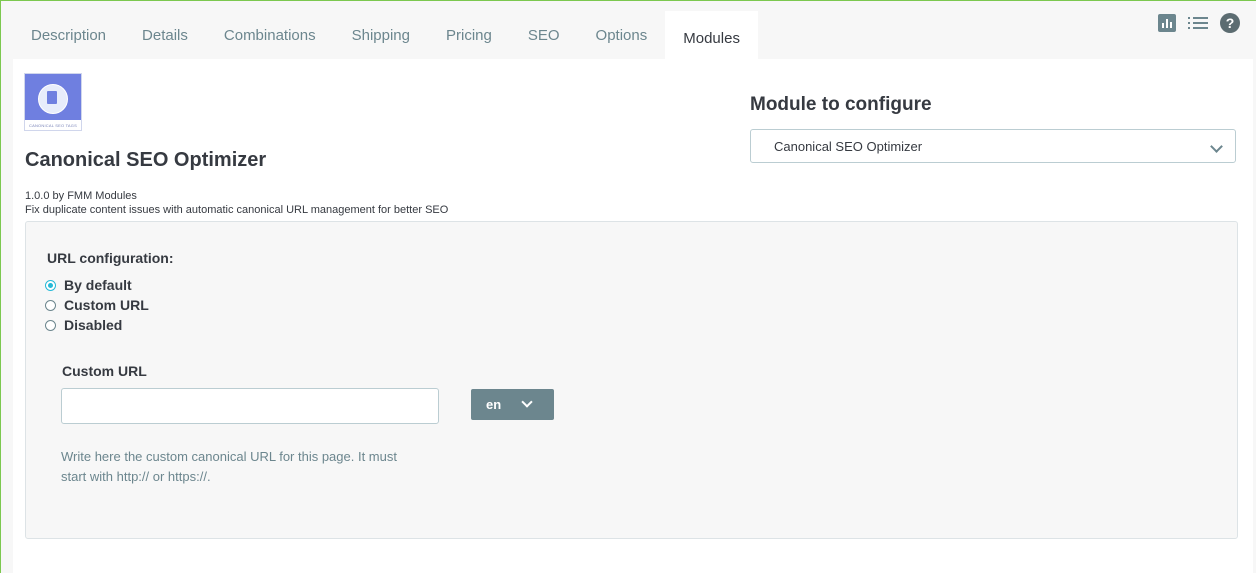  Describe the element at coordinates (711, 35) in the screenshot. I see `tab-modules: Modules` at that location.